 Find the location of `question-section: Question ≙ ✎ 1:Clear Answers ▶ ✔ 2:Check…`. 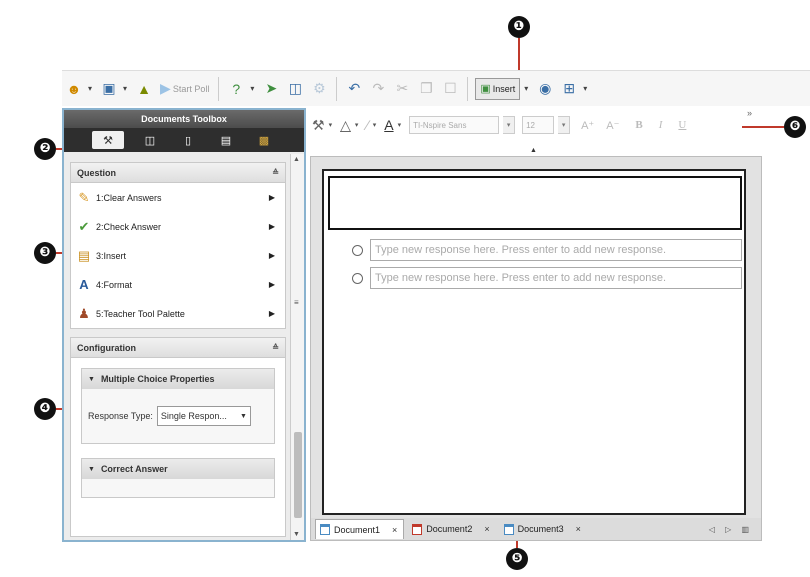

question-section: Question ≙ ✎ 1:Clear Answers ▶ ✔ 2:Check… is located at coordinates (178, 245).